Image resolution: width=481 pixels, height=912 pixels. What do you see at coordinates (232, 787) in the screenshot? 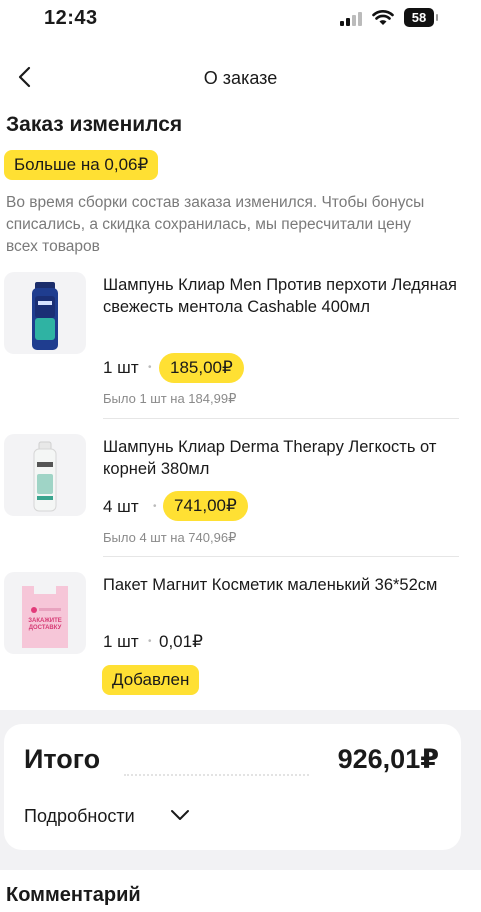
I see `total-card: Итого 926,01₽ Подробности` at bounding box center [232, 787].